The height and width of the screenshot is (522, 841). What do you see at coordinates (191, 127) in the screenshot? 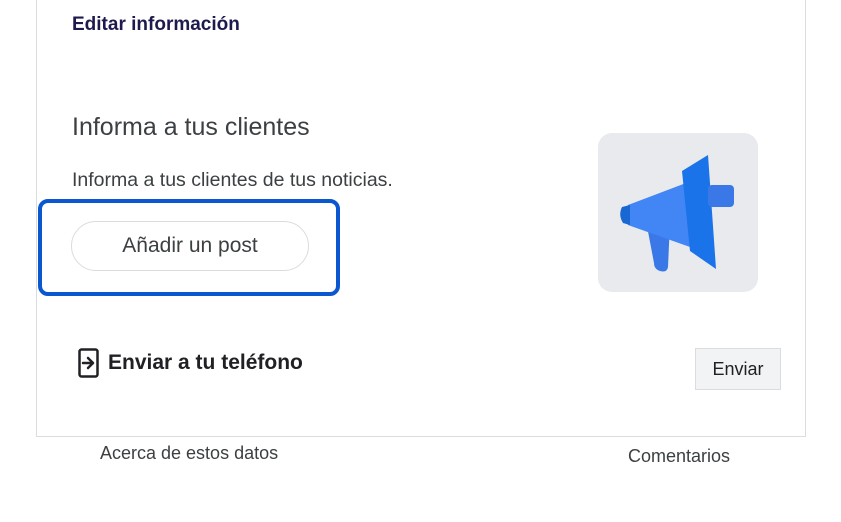
I see `post-card-title: Informa a tus clientes` at bounding box center [191, 127].